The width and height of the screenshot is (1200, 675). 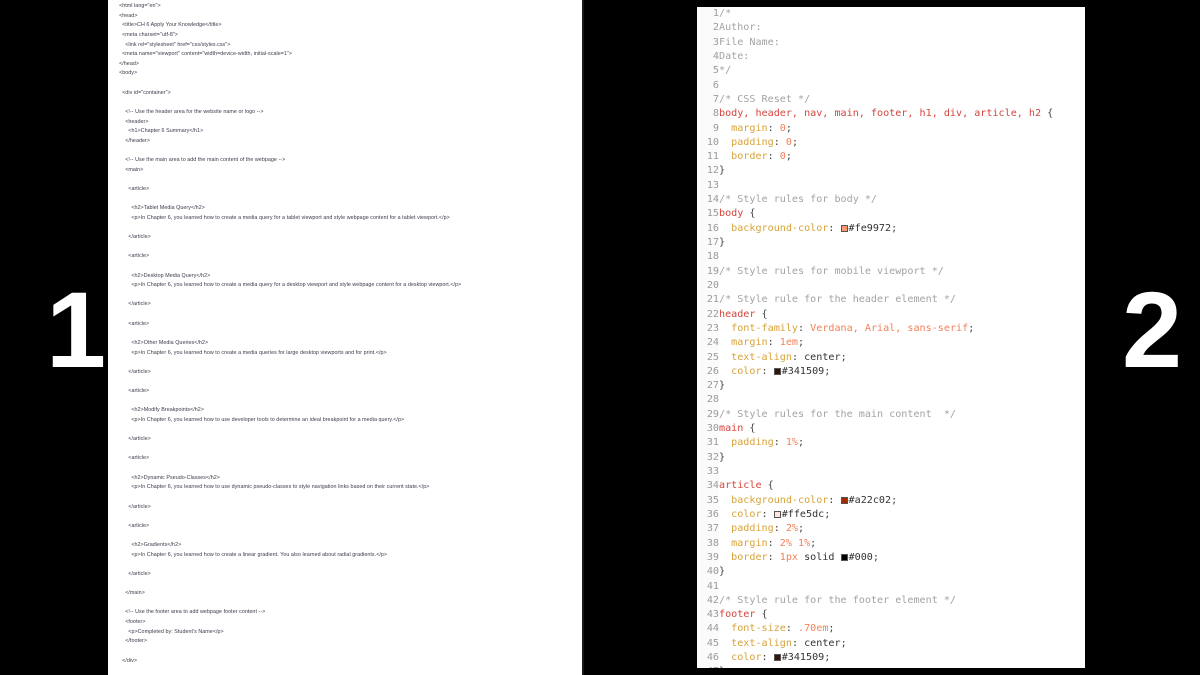 What do you see at coordinates (725, 71) in the screenshot?
I see `code-token: */` at bounding box center [725, 71].